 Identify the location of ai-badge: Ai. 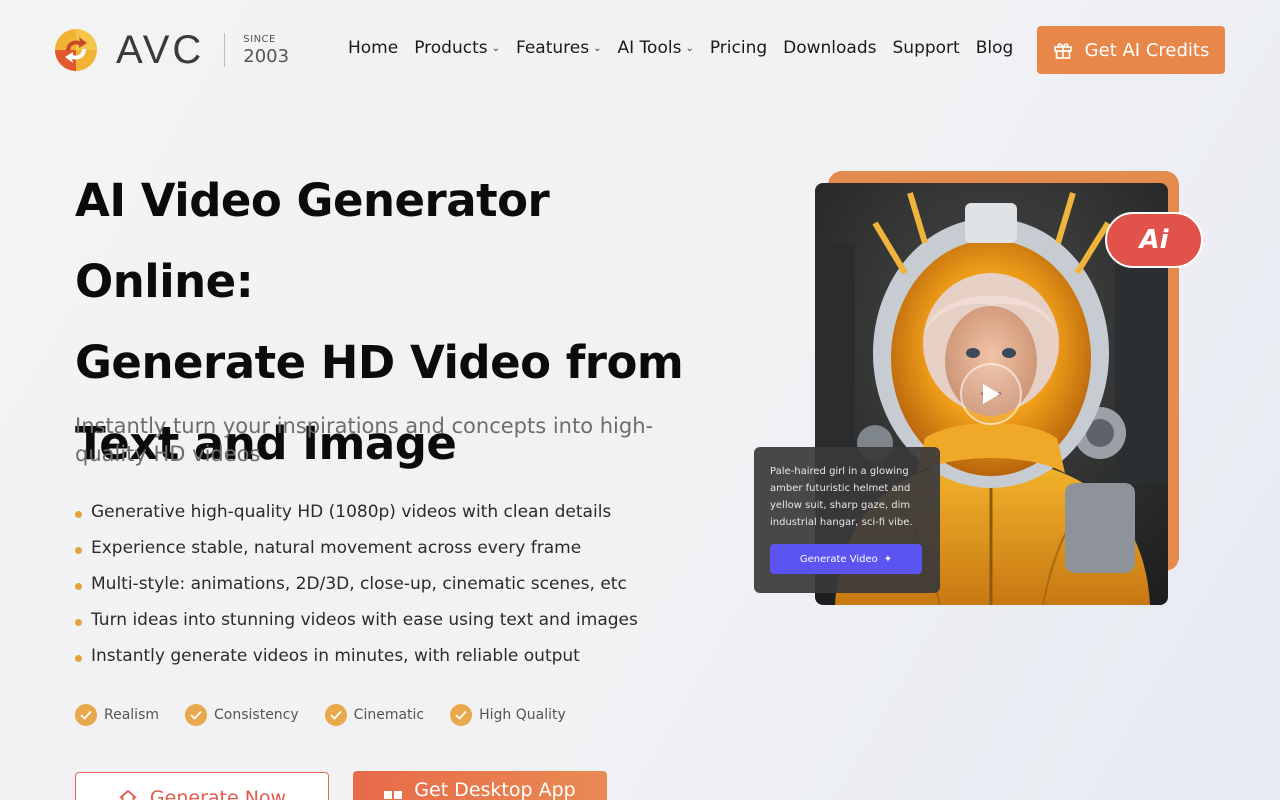
(1154, 240).